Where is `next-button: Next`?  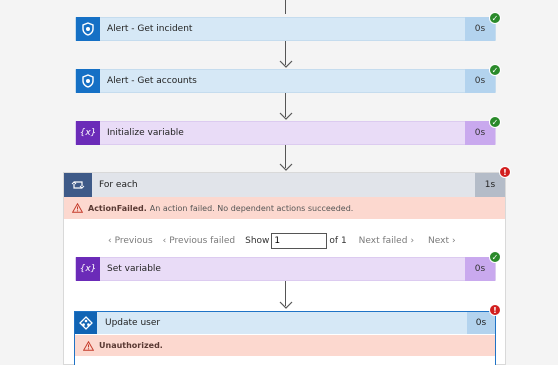
next-button: Next is located at coordinates (438, 241).